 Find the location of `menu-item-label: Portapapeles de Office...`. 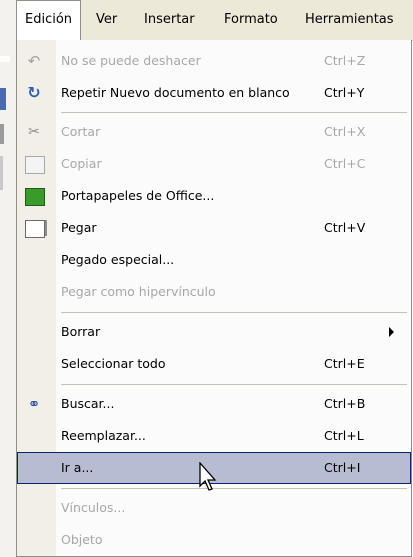

menu-item-label: Portapapeles de Office... is located at coordinates (138, 195).